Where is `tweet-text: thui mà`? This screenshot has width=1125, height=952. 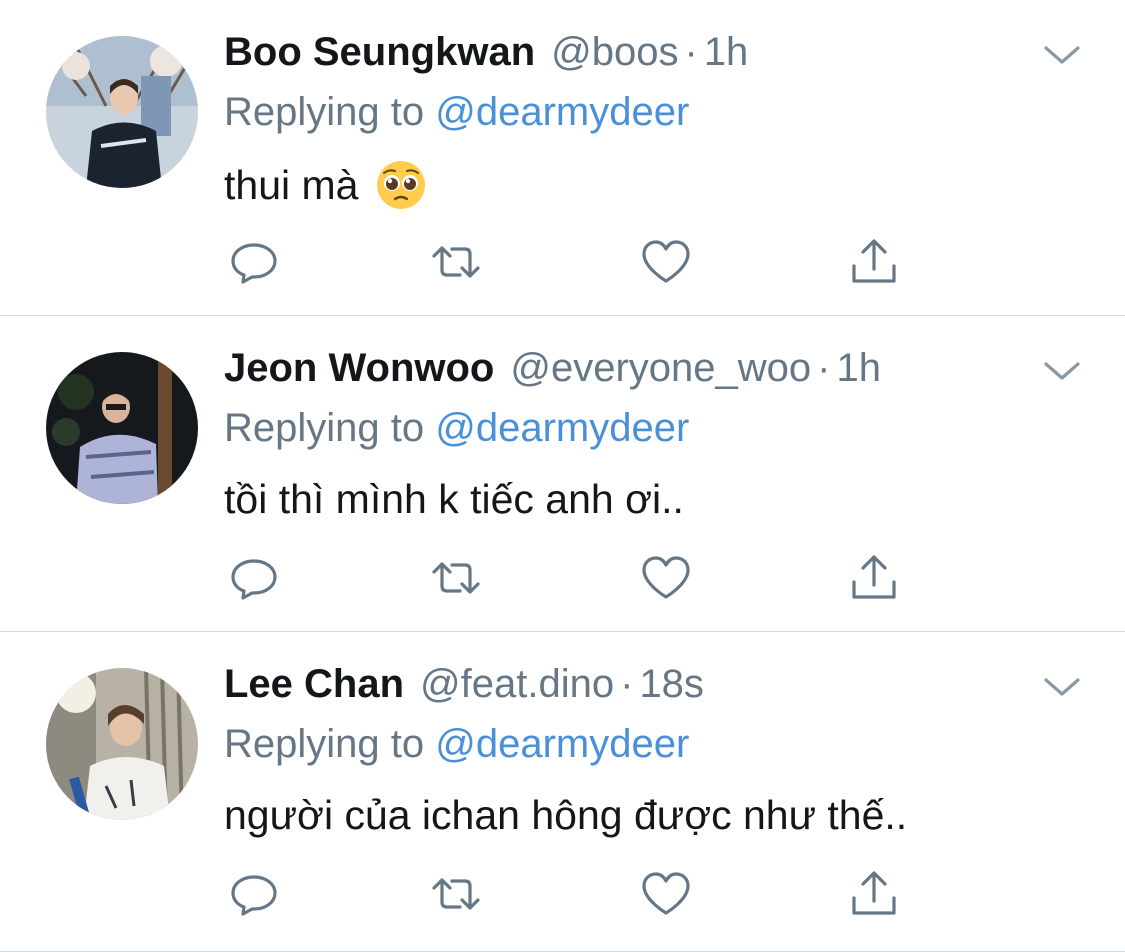 tweet-text: thui mà is located at coordinates (325, 185).